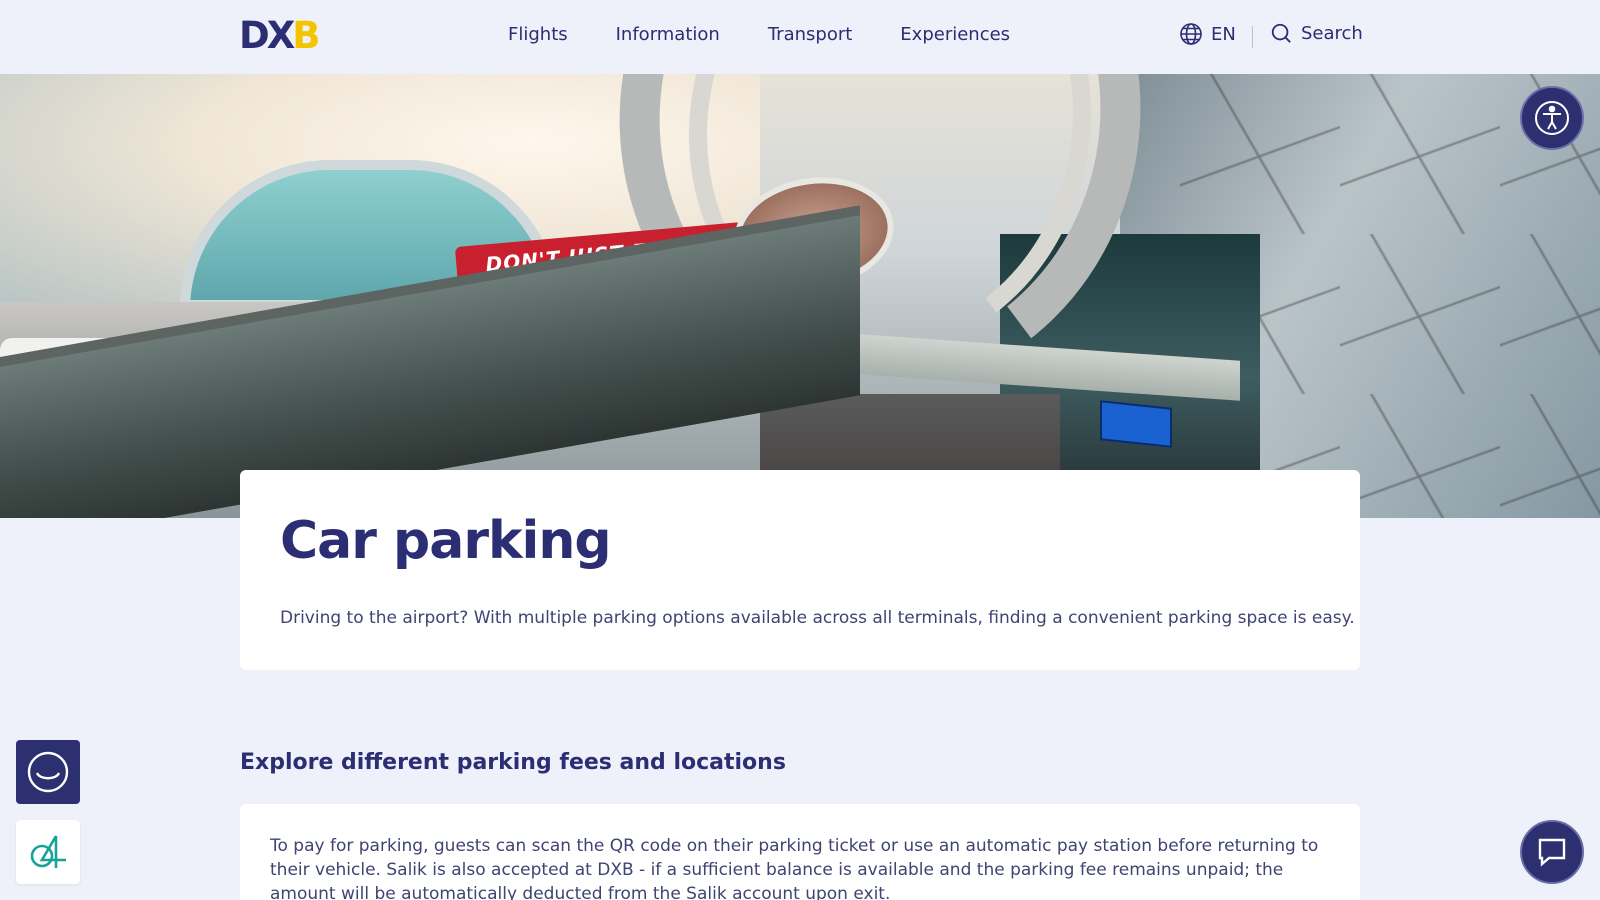 Image resolution: width=1600 pixels, height=900 pixels. Describe the element at coordinates (1136, 424) in the screenshot. I see `info-screen` at that location.